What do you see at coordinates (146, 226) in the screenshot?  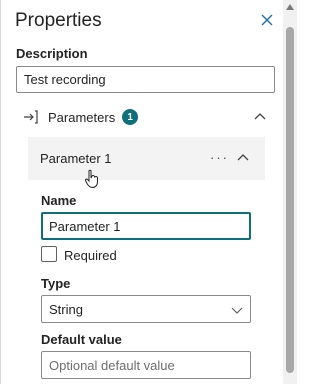 I see `name-input: Parameter 1` at bounding box center [146, 226].